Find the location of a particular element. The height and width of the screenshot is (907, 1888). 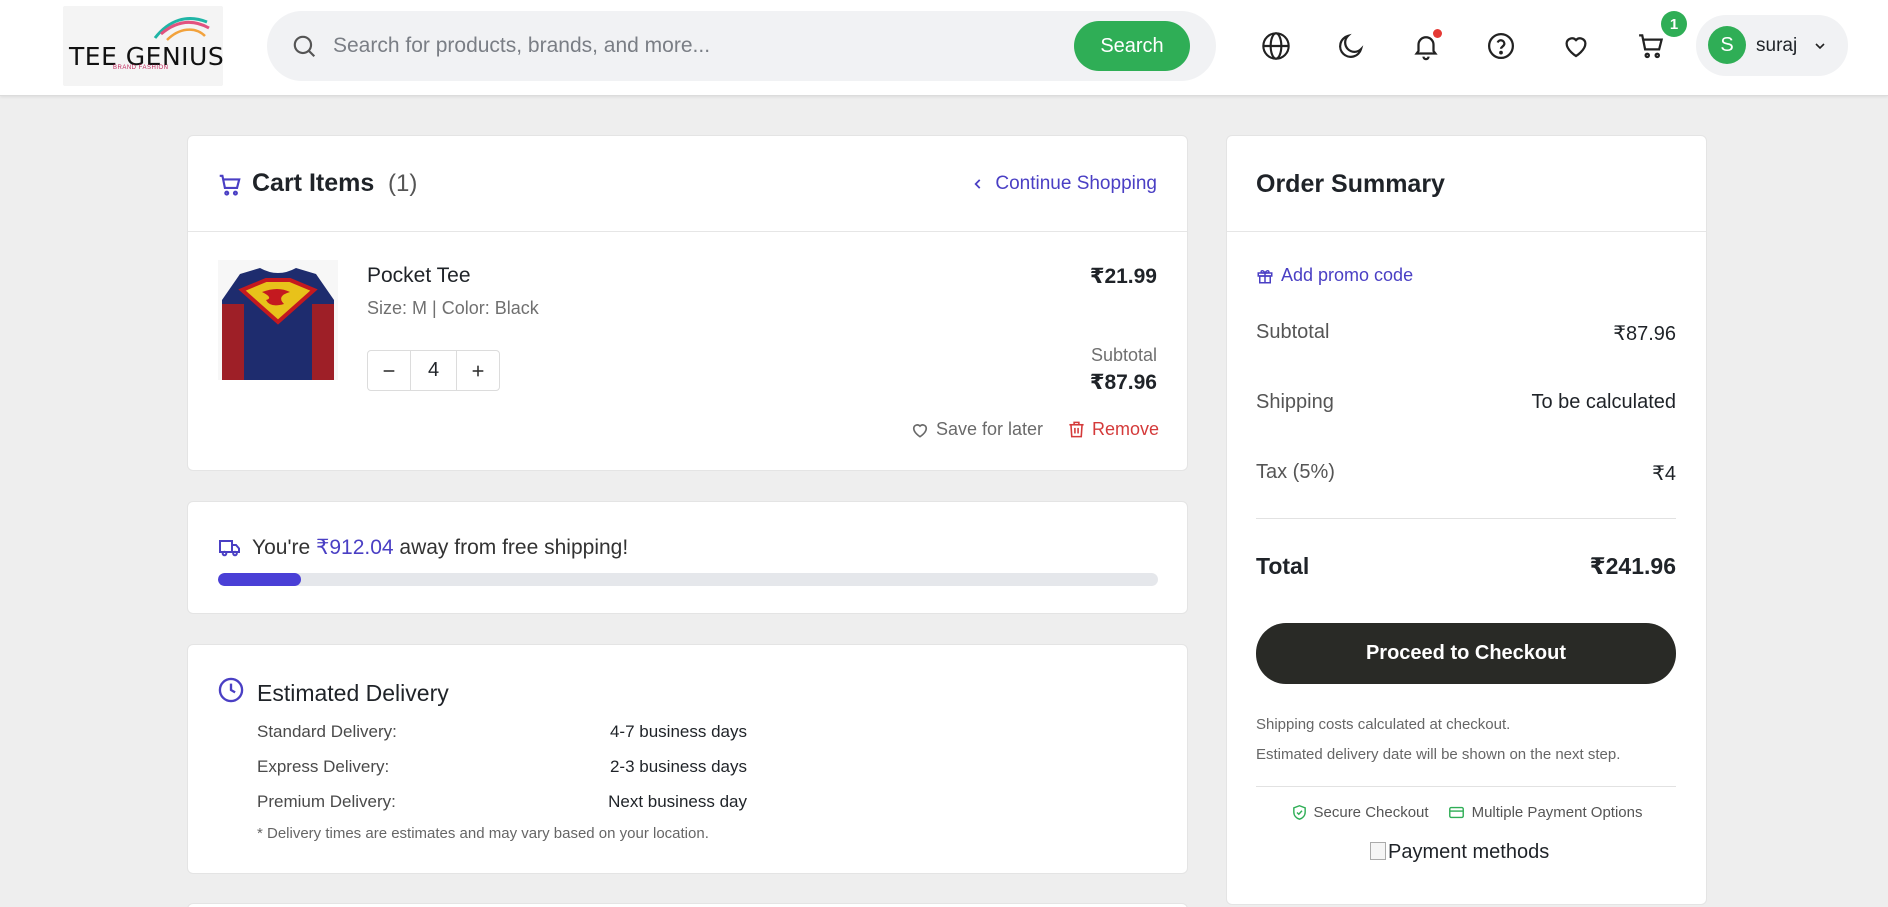

brand-logo: TEE GENIUS BRAND FASHION is located at coordinates (143, 46).